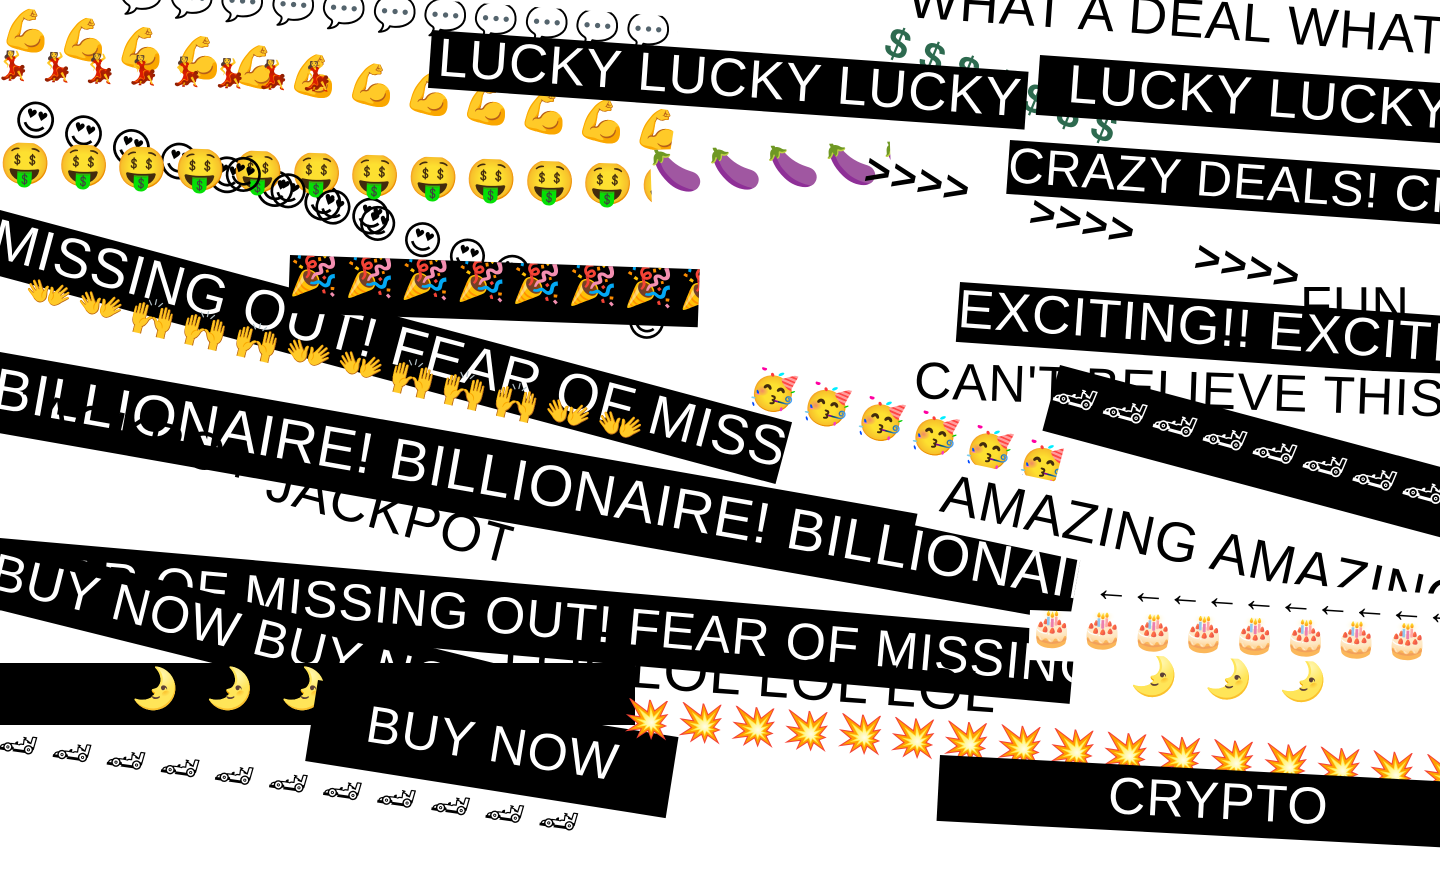 This screenshot has width=1440, height=870. I want to click on arrows-strip-1: >>>>, so click(918, 182).